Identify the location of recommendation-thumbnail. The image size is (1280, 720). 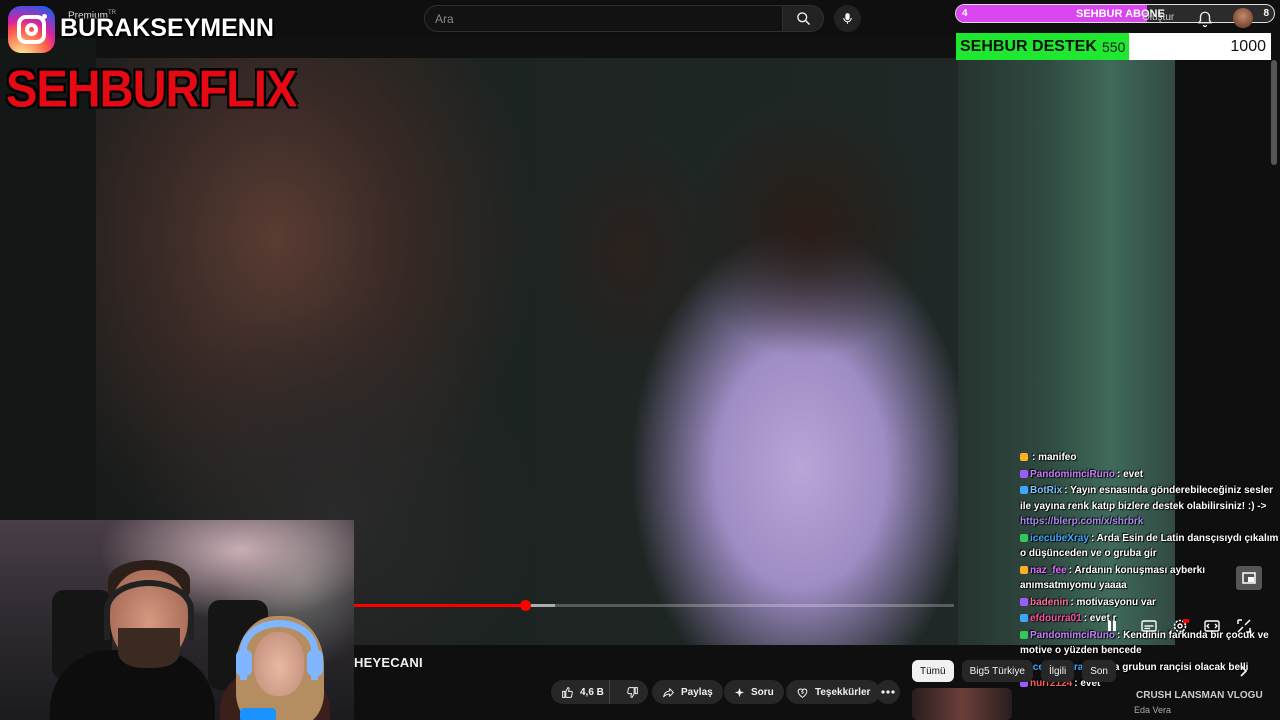
(962, 704).